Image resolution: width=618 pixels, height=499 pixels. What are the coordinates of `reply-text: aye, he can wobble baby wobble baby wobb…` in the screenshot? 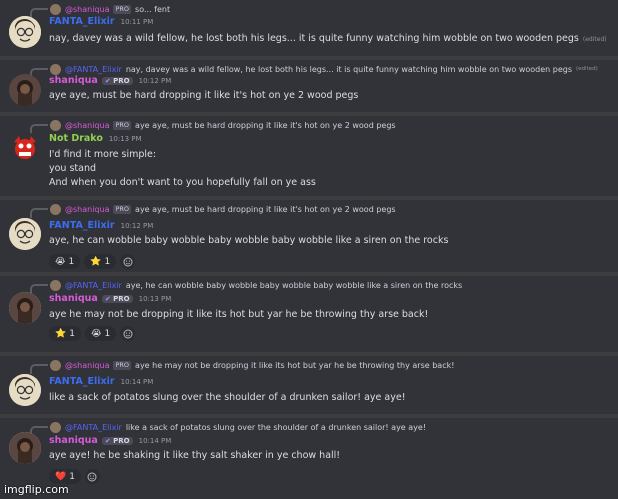 It's located at (294, 285).